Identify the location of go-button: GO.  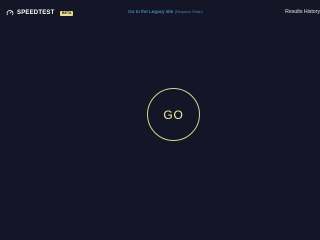
(173, 114).